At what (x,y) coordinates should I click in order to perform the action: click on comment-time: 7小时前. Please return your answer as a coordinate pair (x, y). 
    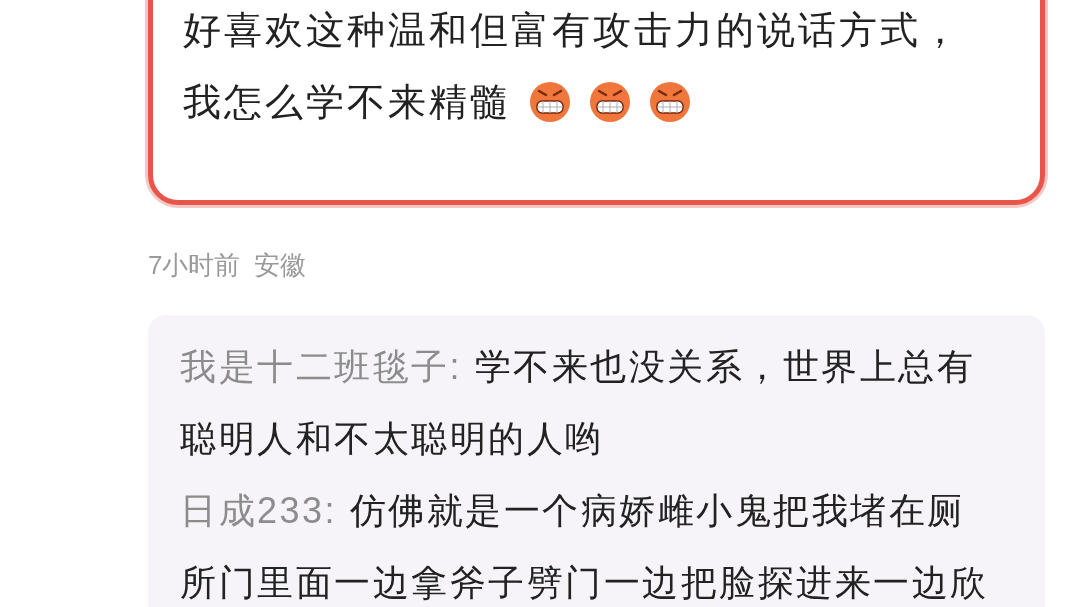
    Looking at the image, I should click on (194, 265).